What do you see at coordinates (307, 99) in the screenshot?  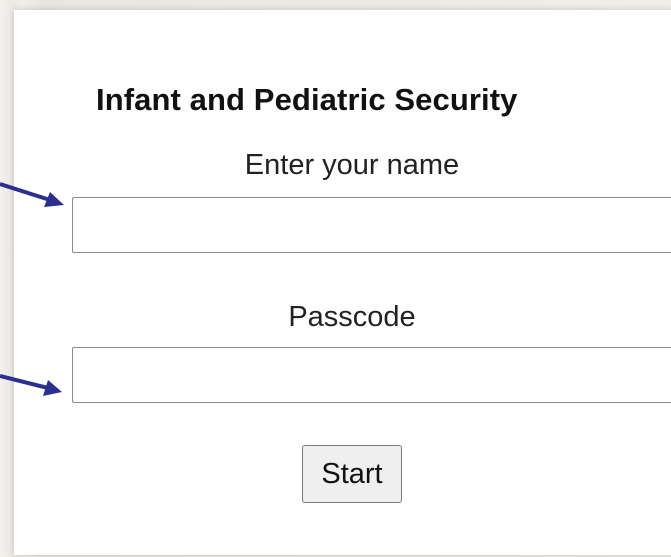 I see `form-title: Infant and Pediatric Security` at bounding box center [307, 99].